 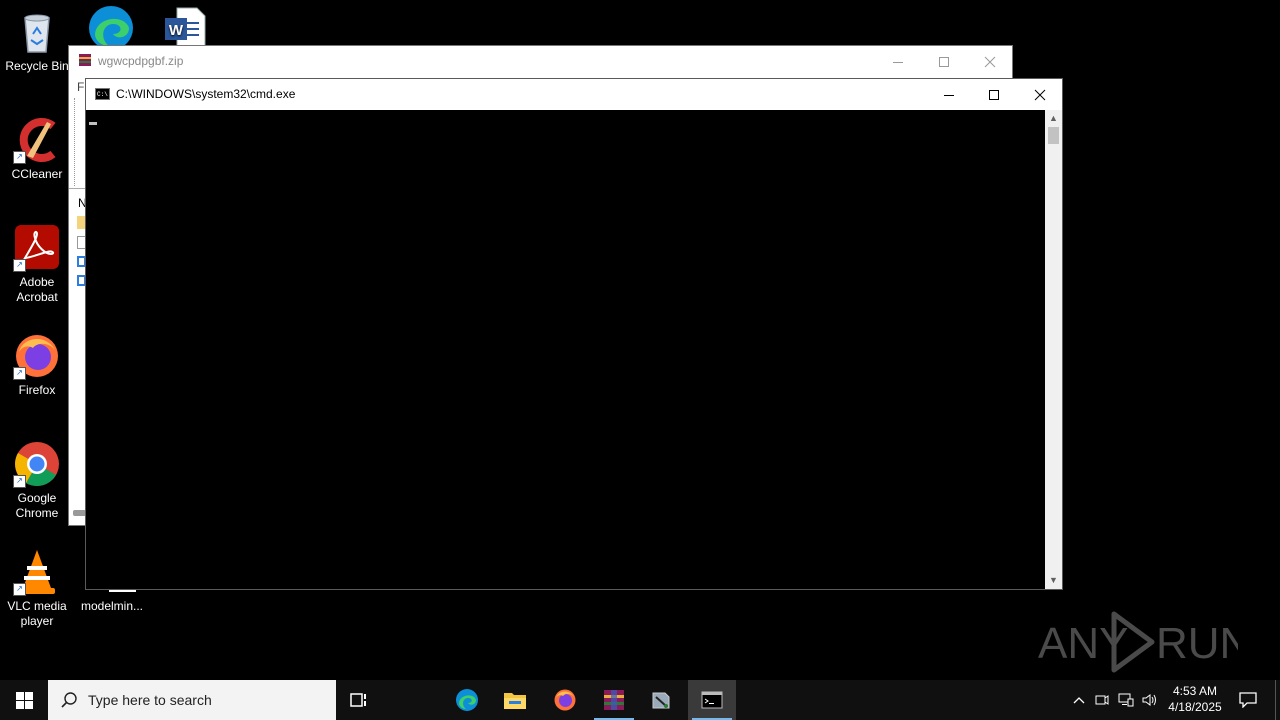 What do you see at coordinates (37, 248) in the screenshot?
I see `adobe-acrobat-icon: ↗` at bounding box center [37, 248].